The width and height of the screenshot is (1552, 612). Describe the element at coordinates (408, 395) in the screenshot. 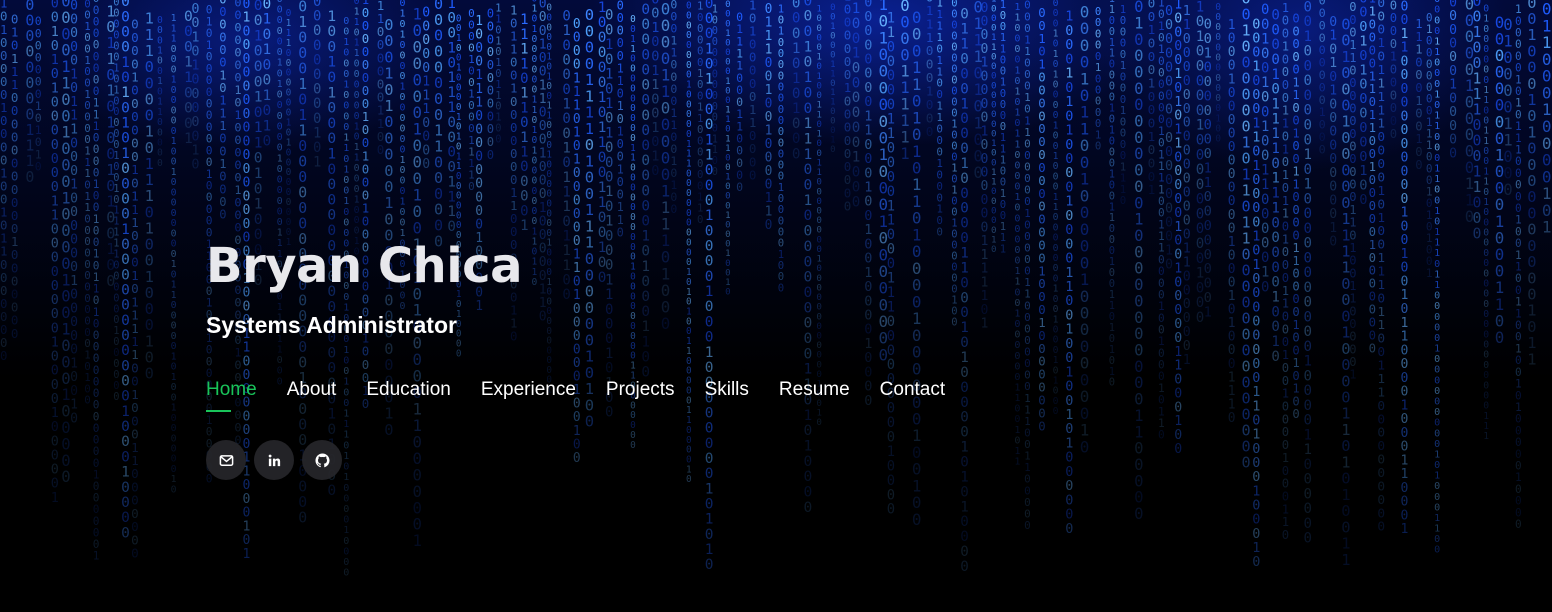

I see `nav-item-education: Education` at that location.